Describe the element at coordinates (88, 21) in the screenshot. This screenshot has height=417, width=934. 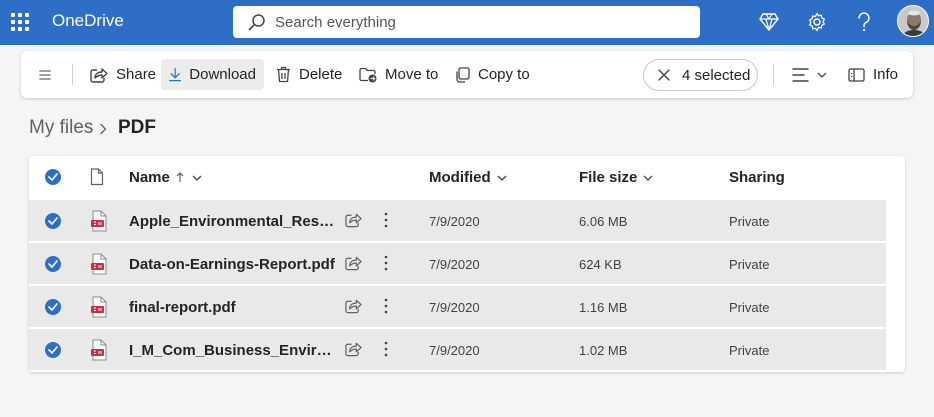
I see `app-title: OneDrive` at that location.